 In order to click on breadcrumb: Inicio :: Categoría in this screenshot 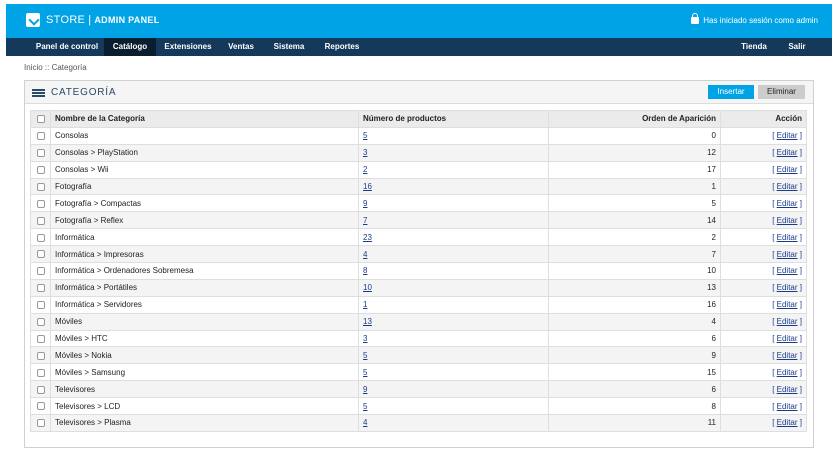, I will do `click(55, 67)`.